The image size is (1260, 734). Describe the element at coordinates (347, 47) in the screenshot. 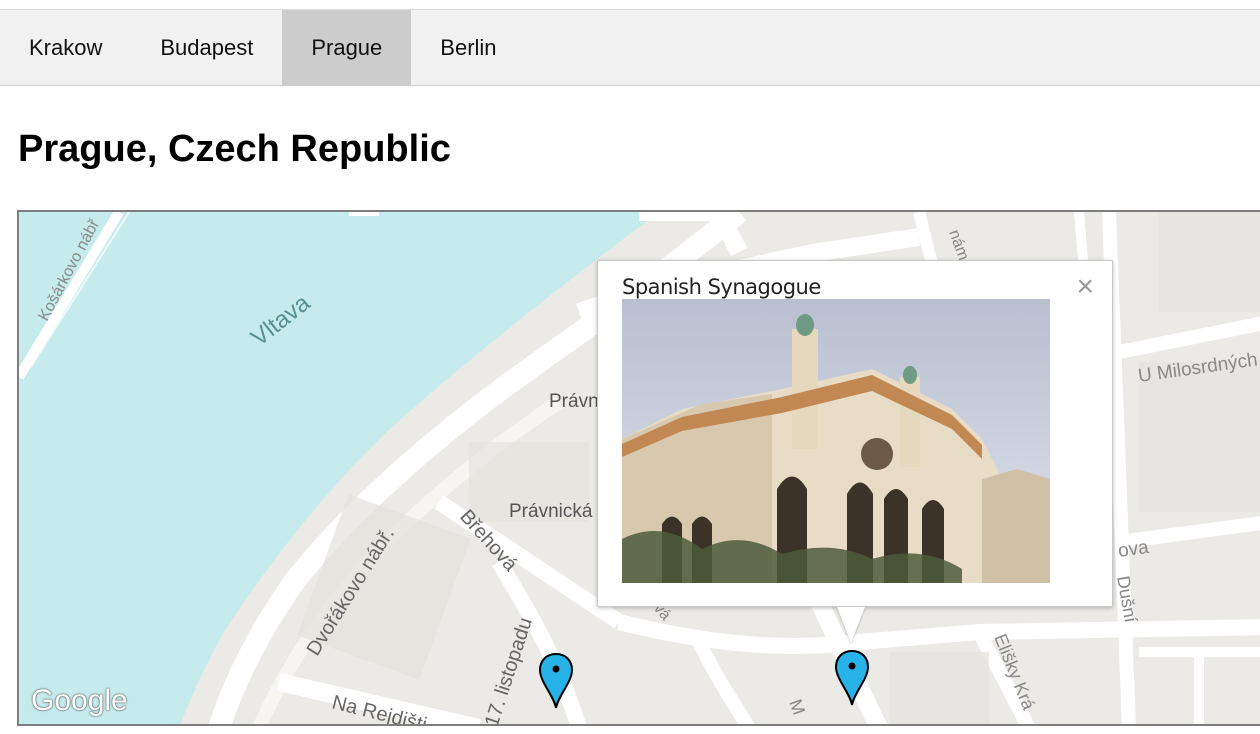

I see `tab-prague: Prague` at that location.